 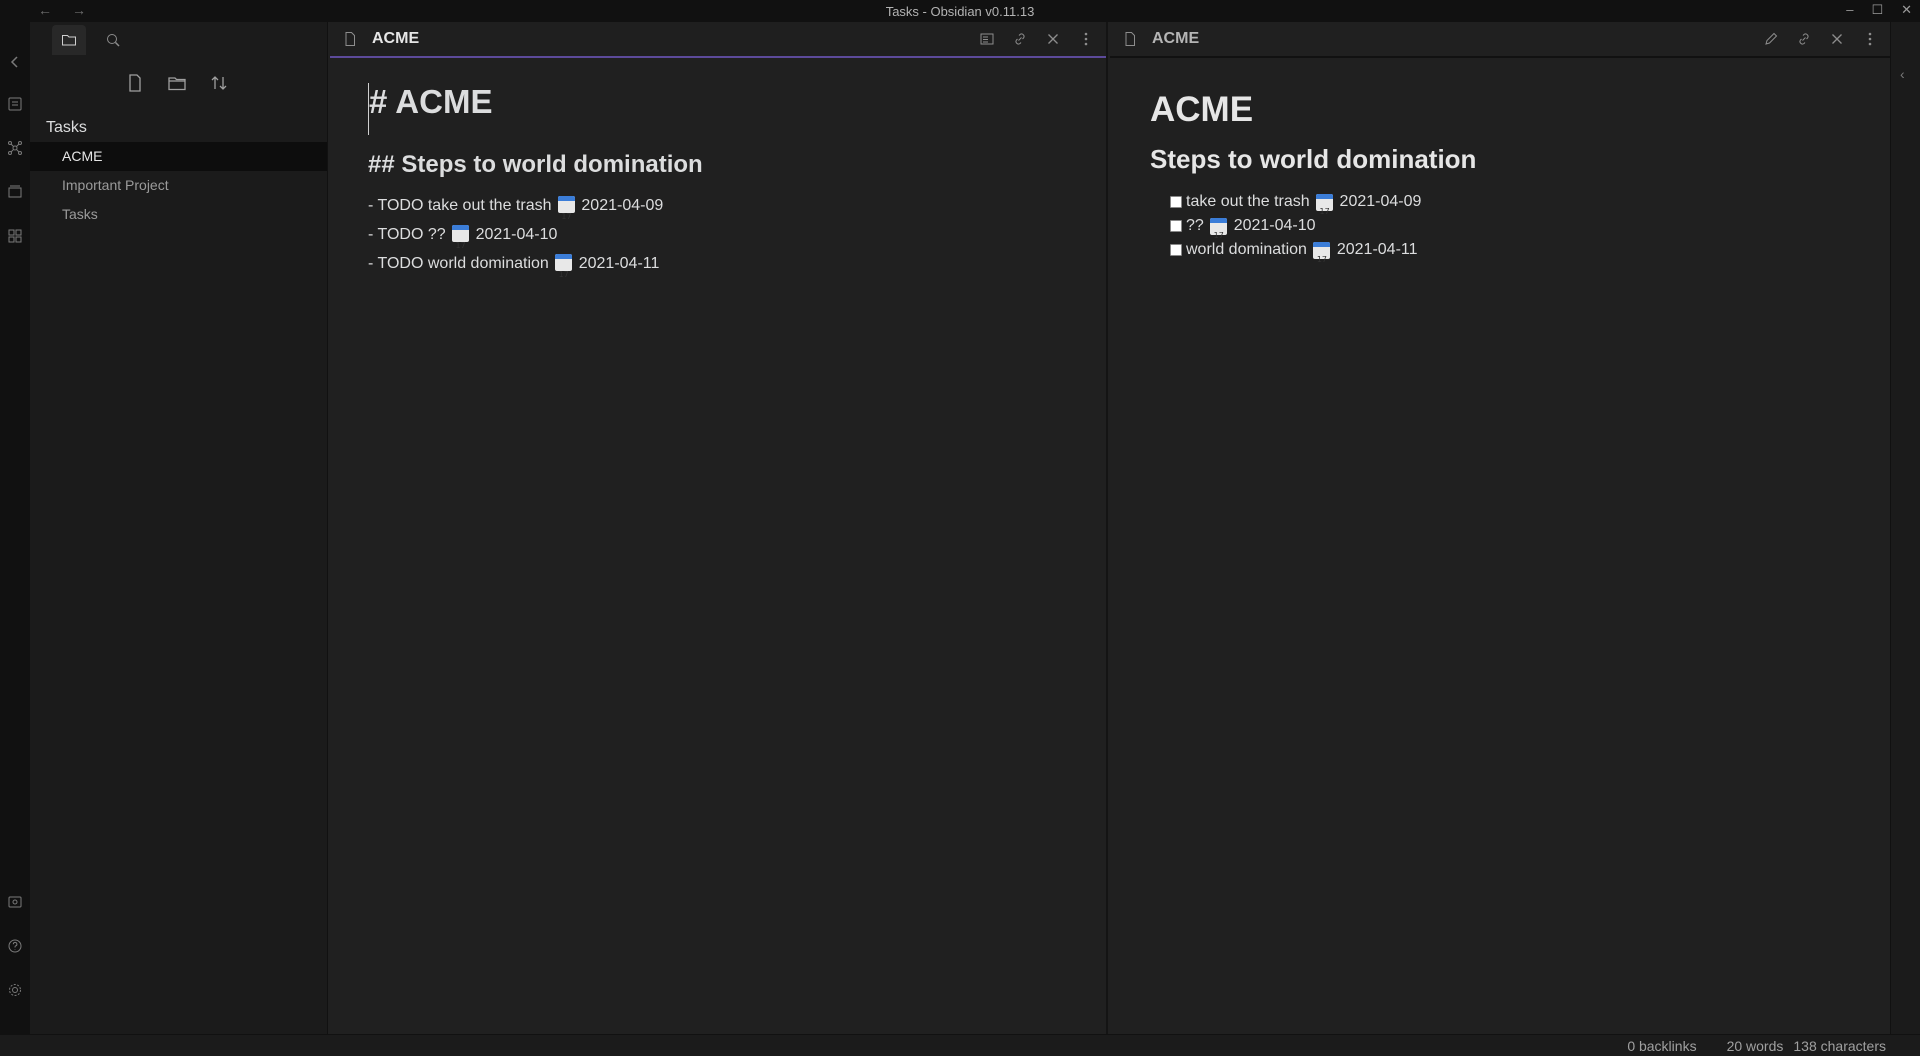 I want to click on task-date: 2021-04-11, so click(x=1377, y=249).